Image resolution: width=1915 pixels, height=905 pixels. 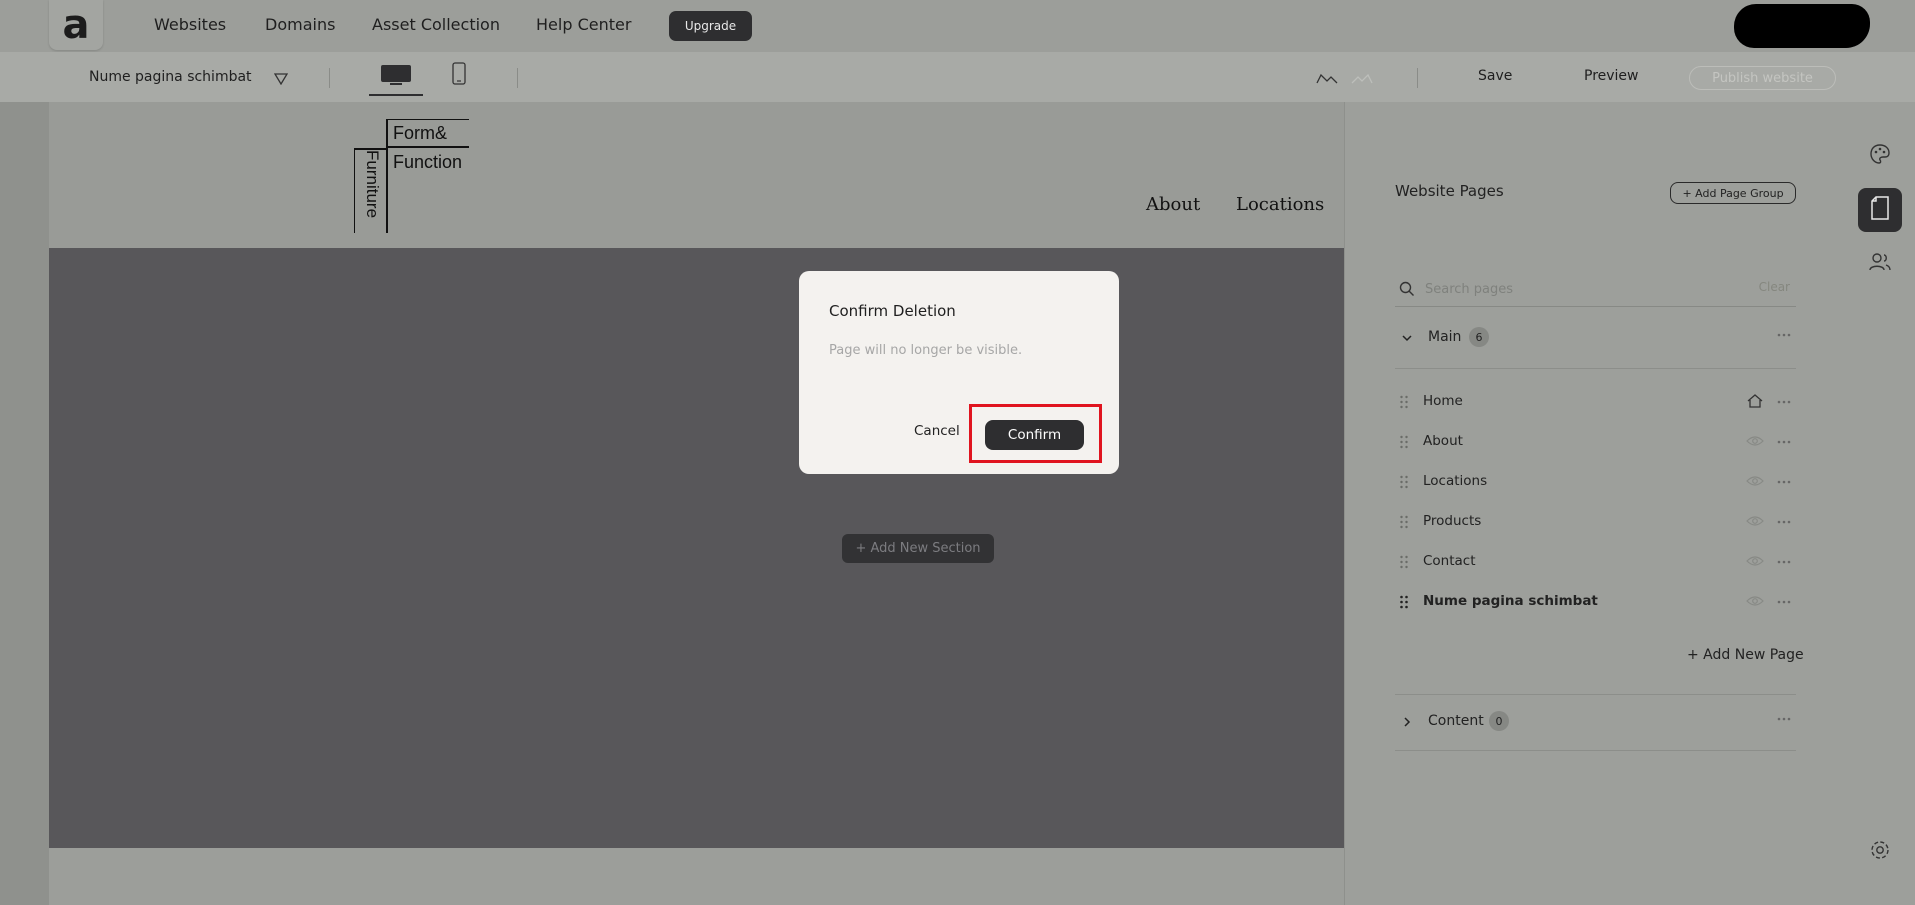 What do you see at coordinates (1745, 655) in the screenshot?
I see `add-new-page-button: + Add New Page` at bounding box center [1745, 655].